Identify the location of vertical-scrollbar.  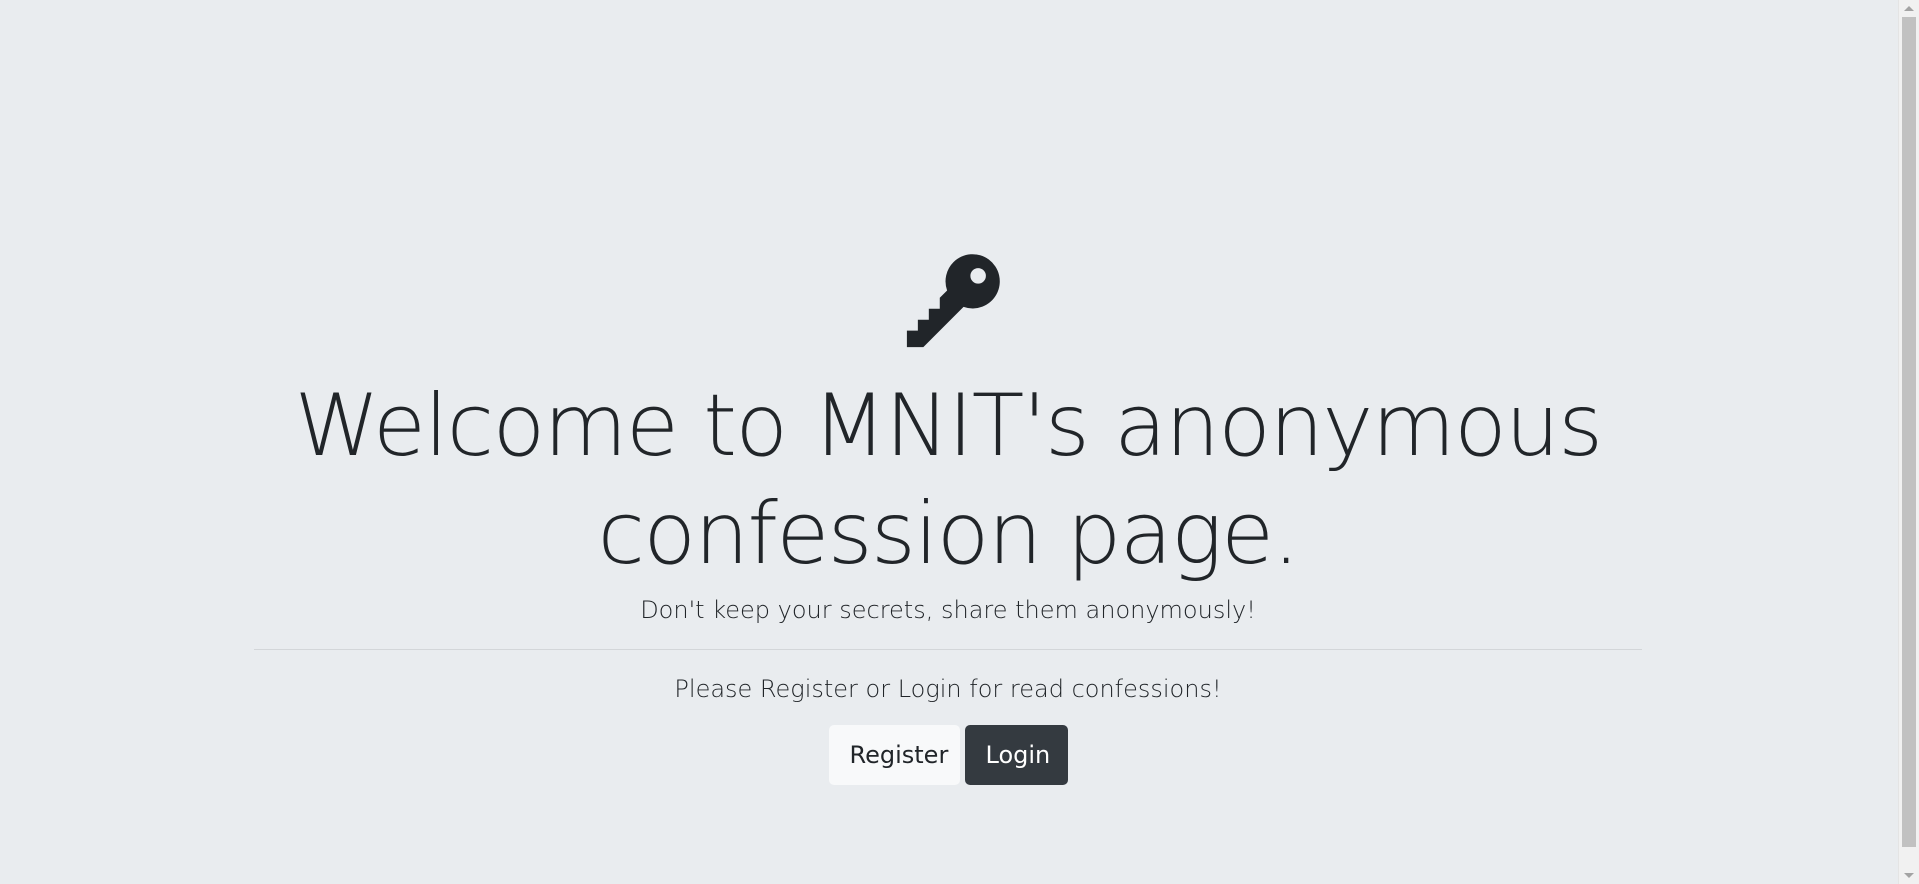
(1908, 442).